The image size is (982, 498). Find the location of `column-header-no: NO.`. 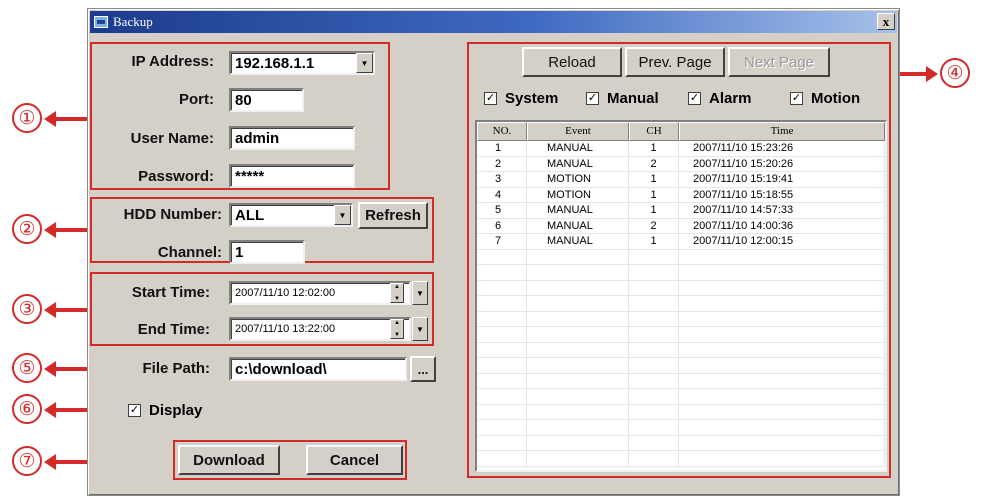

column-header-no: NO. is located at coordinates (502, 131).